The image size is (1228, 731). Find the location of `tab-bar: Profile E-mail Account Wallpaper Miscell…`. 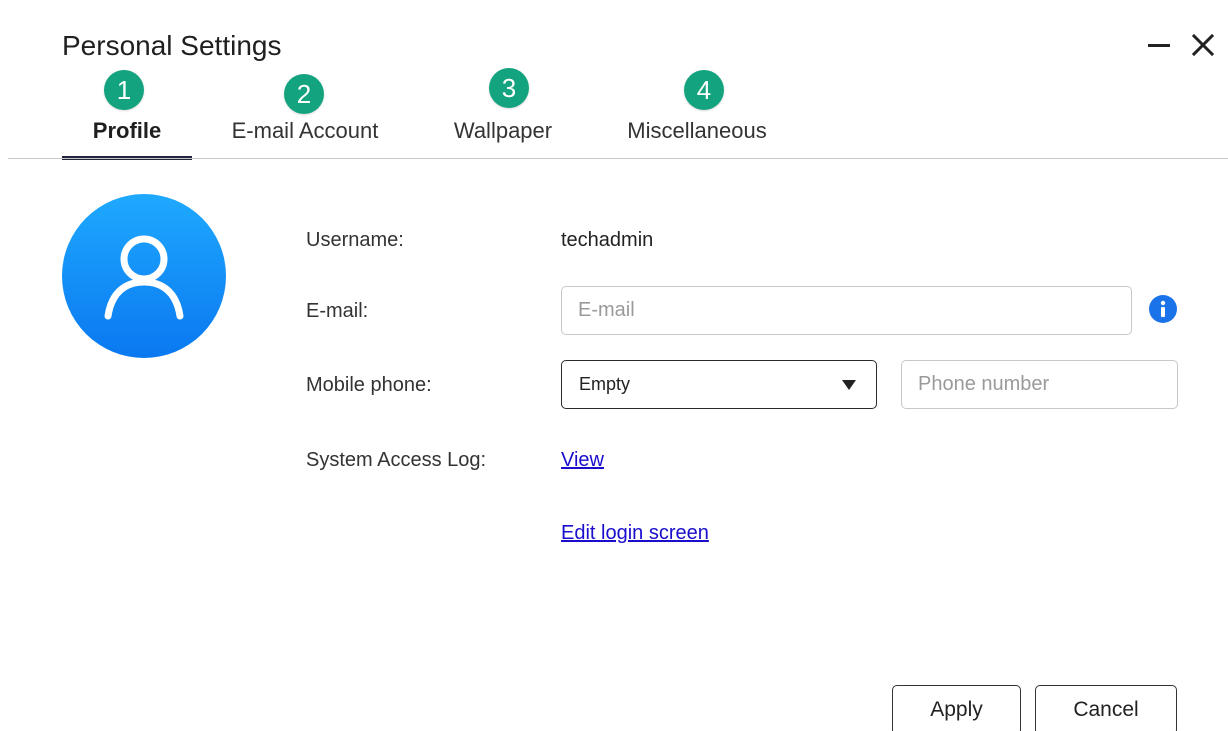

tab-bar: Profile E-mail Account Wallpaper Miscell… is located at coordinates (614, 130).